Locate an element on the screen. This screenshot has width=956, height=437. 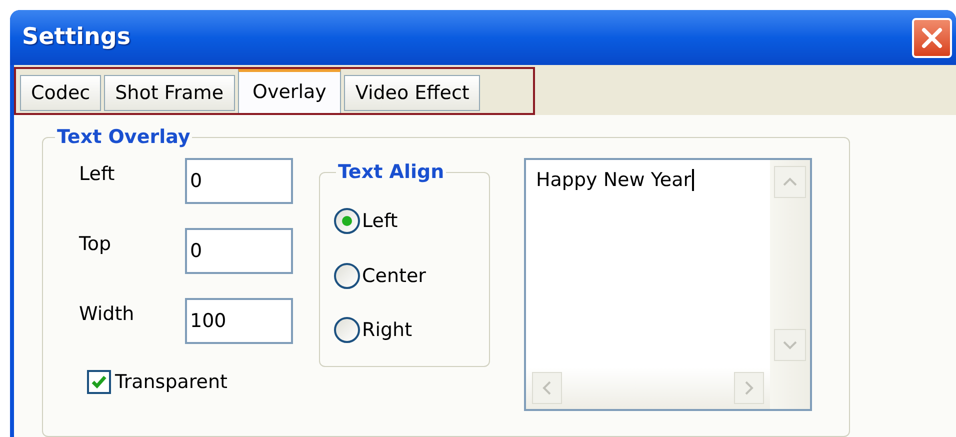
checkbox is located at coordinates (99, 382).